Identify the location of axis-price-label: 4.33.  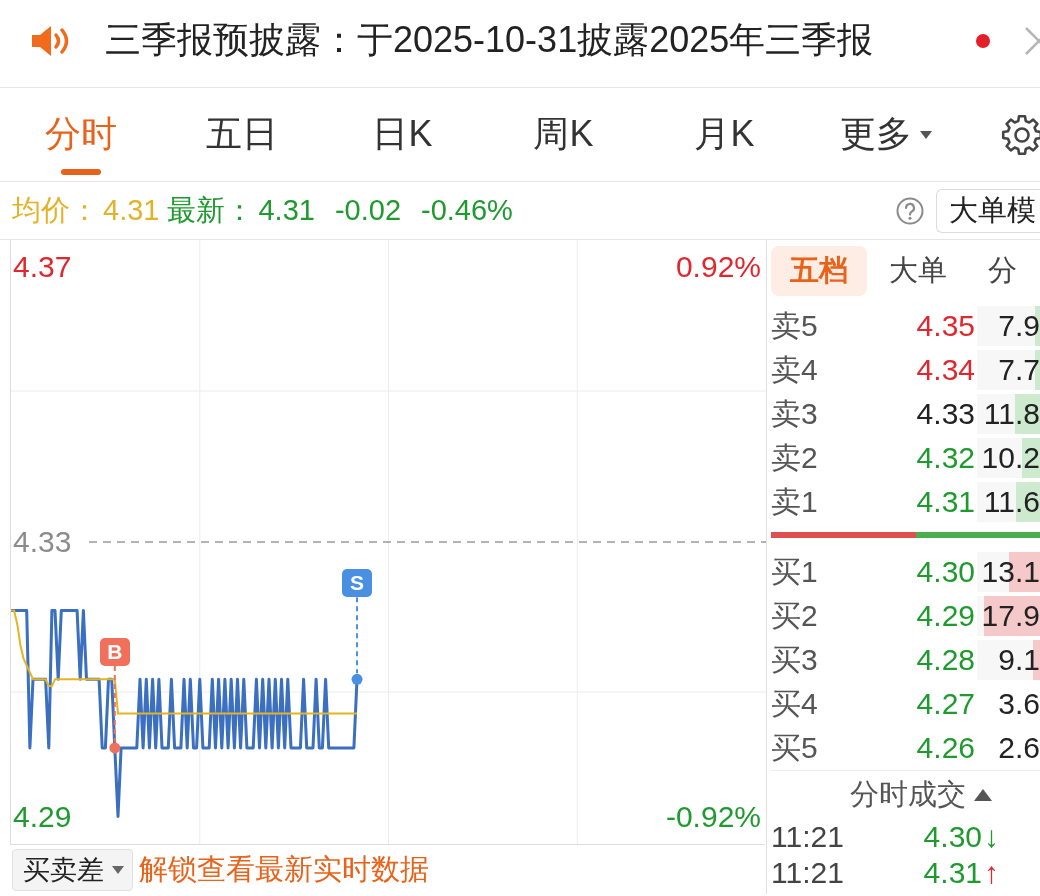
(42, 542).